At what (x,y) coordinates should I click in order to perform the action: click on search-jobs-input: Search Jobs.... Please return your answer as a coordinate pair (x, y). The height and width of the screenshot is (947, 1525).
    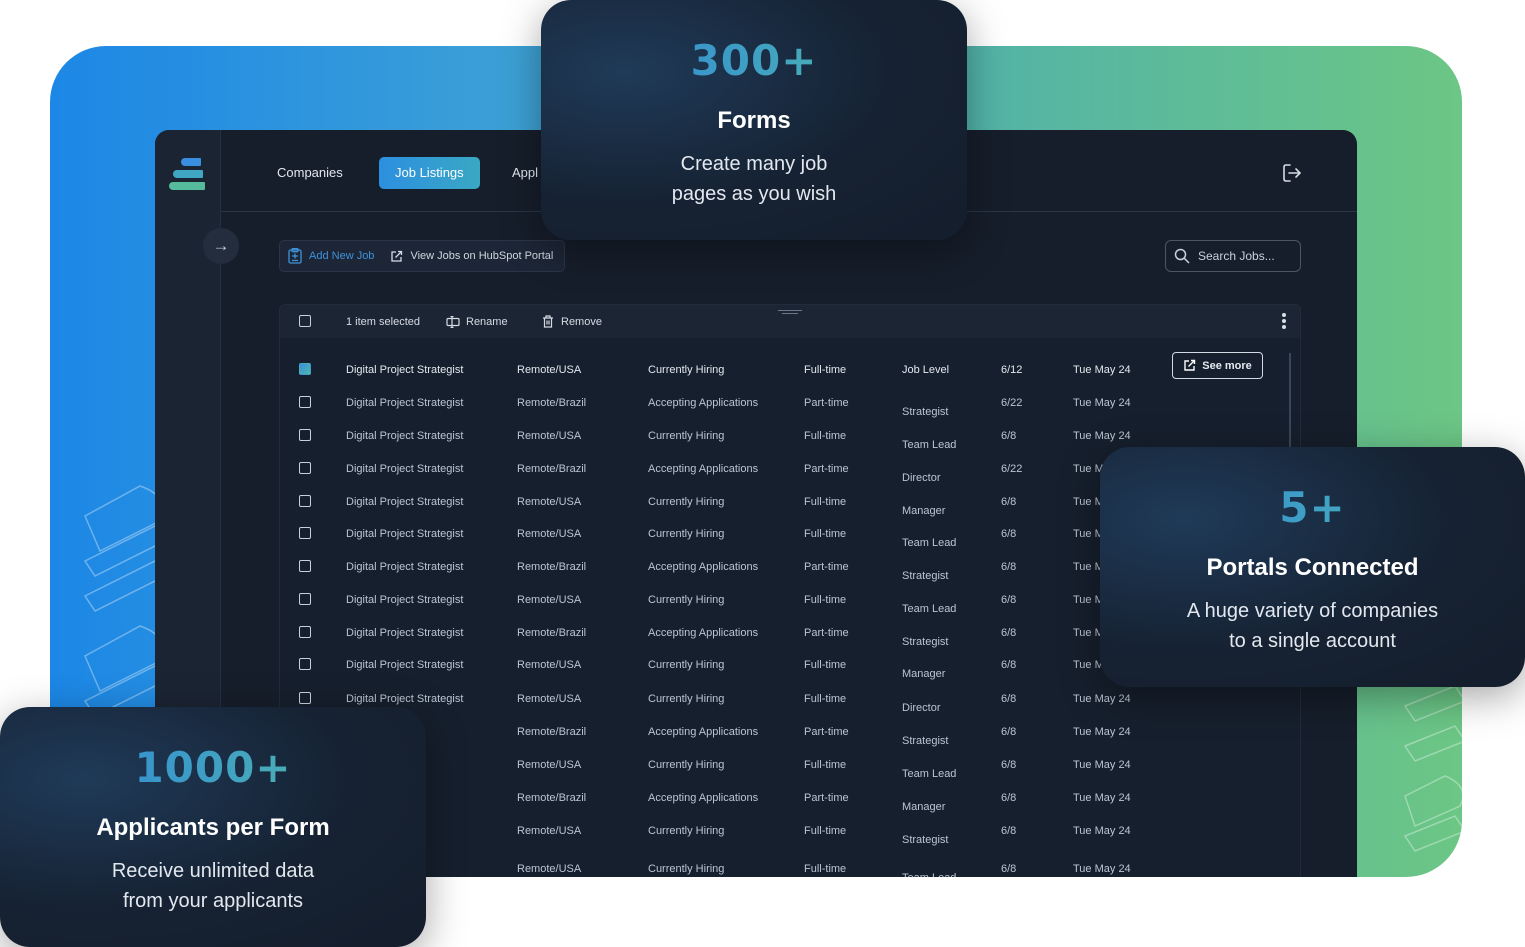
    Looking at the image, I should click on (1233, 256).